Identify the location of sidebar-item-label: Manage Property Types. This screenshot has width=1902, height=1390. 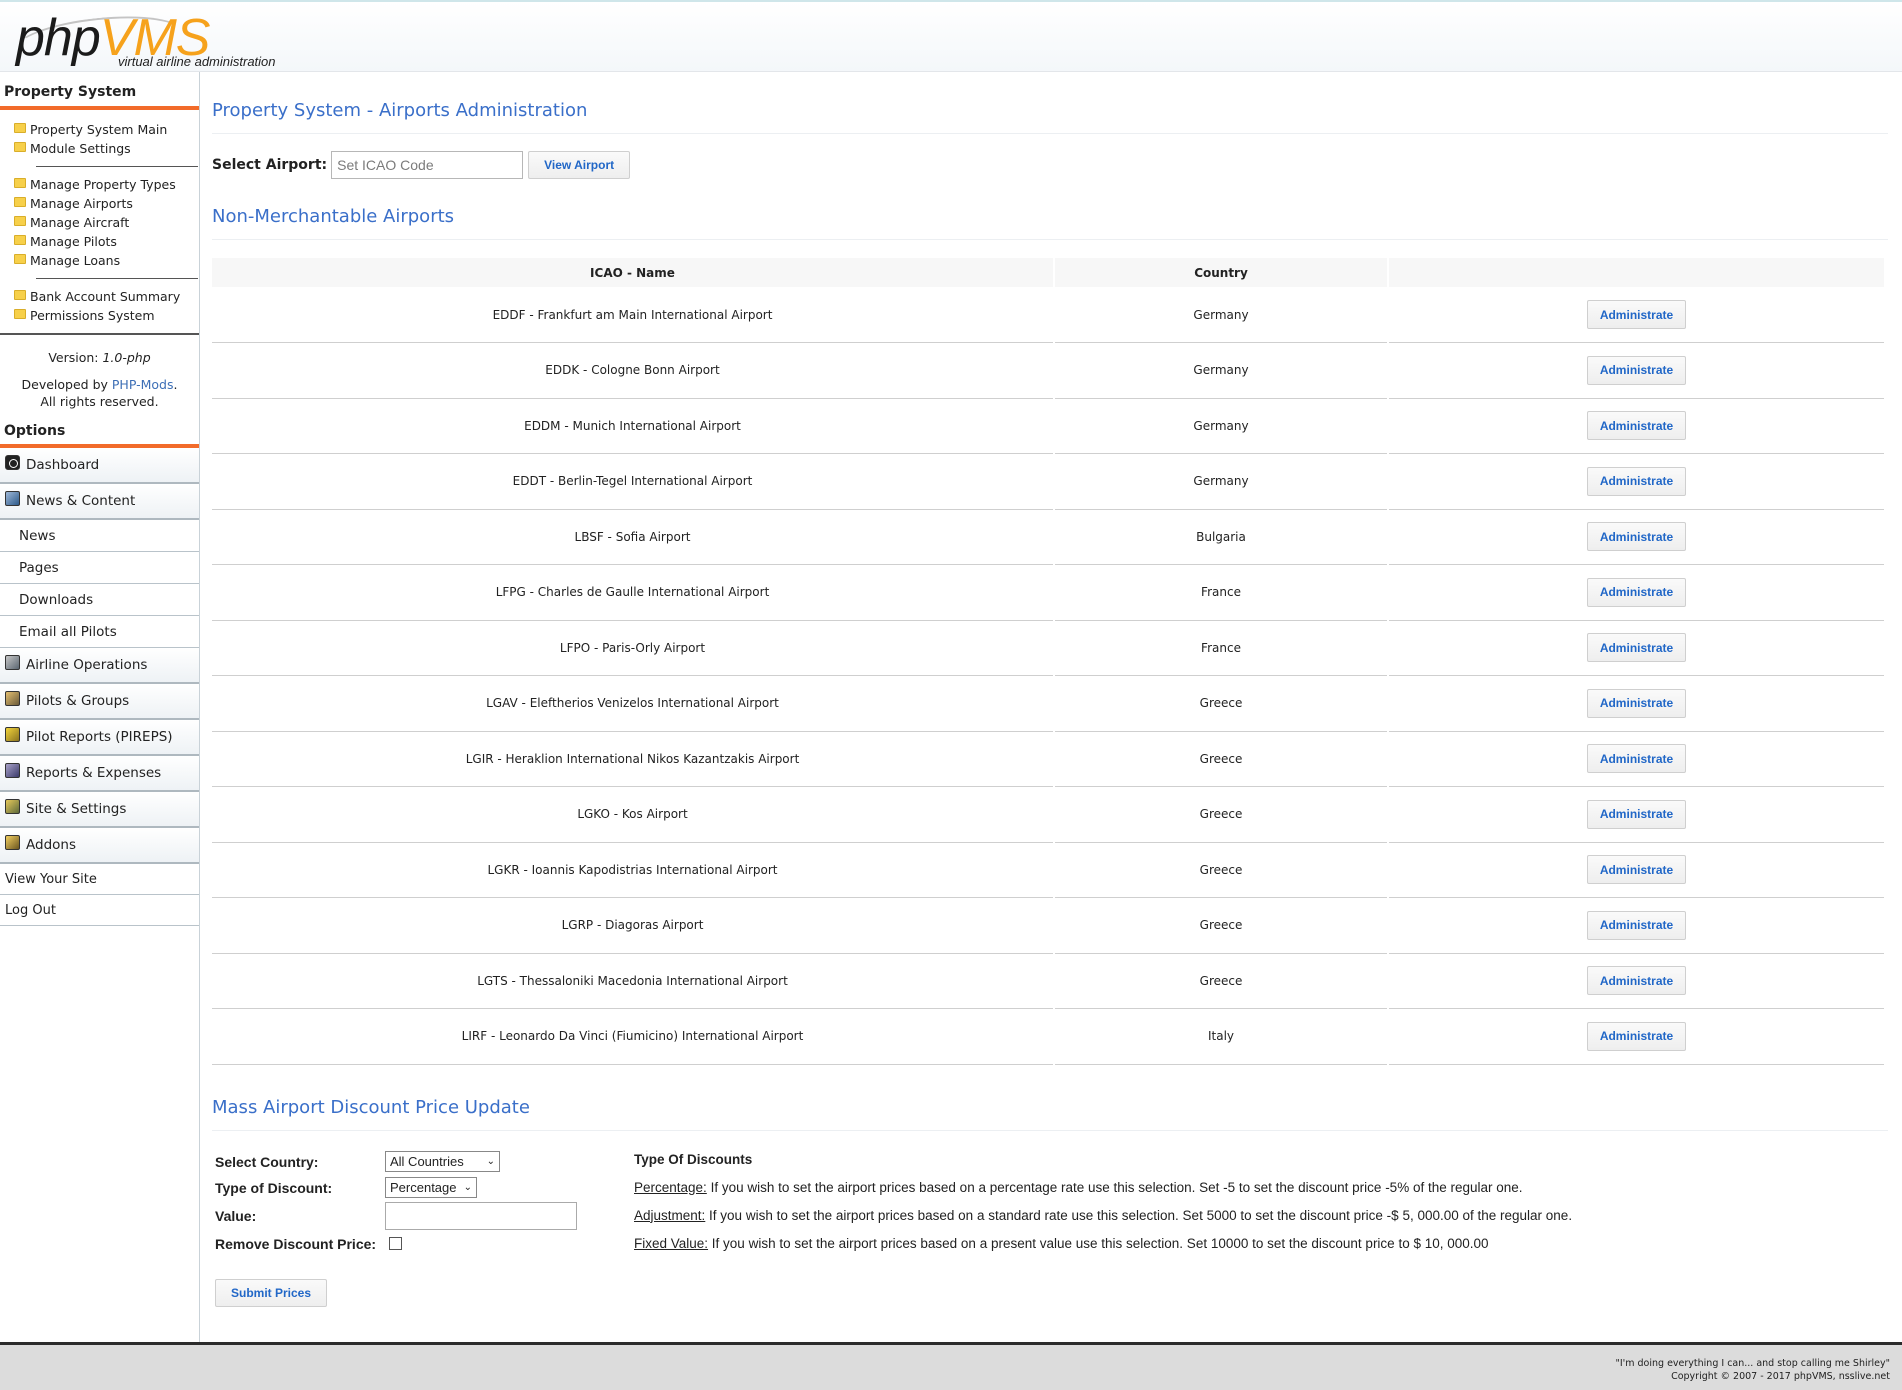
(103, 184).